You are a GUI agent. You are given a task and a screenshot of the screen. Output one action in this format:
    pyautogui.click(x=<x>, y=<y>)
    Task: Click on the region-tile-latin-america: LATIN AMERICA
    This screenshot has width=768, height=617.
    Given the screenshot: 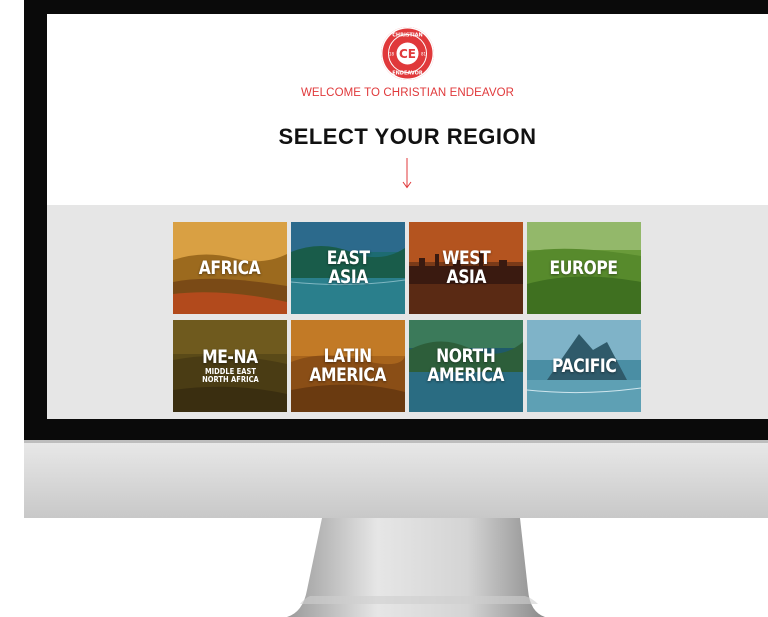 What is the action you would take?
    pyautogui.click(x=348, y=366)
    